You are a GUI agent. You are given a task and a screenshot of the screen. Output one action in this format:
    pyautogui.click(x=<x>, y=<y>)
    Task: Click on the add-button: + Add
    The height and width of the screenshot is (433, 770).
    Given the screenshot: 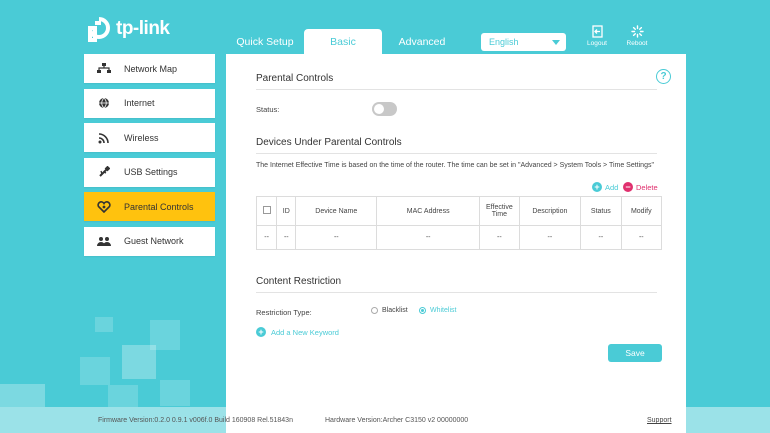 What is the action you would take?
    pyautogui.click(x=605, y=187)
    